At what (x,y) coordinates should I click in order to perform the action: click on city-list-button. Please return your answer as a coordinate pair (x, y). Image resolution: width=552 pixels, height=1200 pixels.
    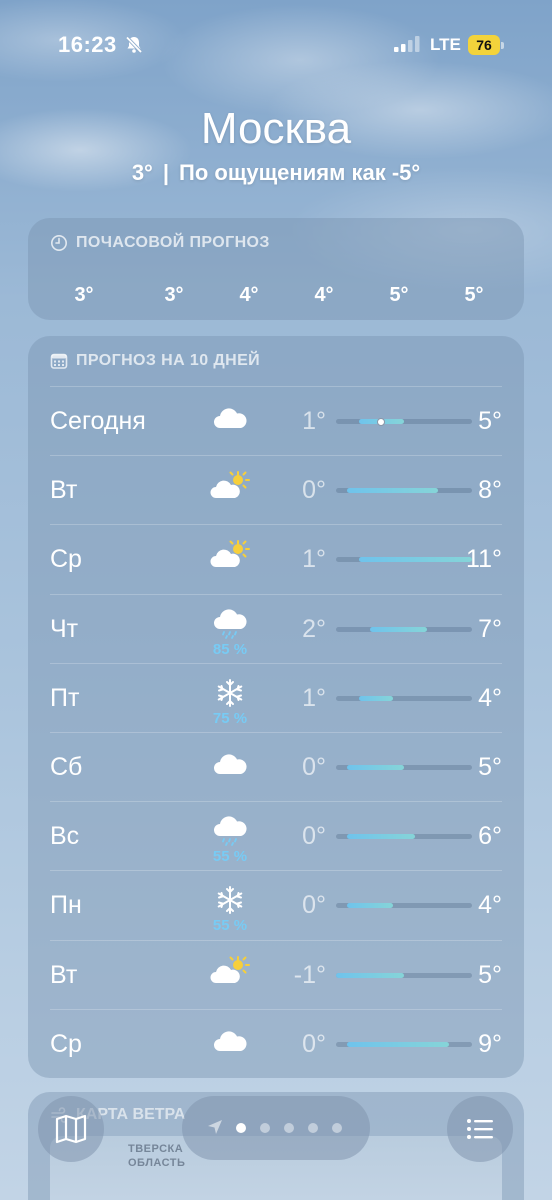
    Looking at the image, I should click on (480, 1129).